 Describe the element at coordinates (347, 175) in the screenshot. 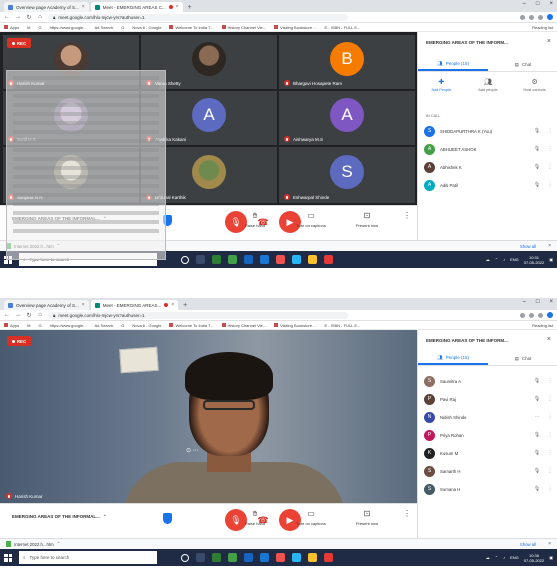

I see `participant-tile: S Eshwarpal Shinde` at that location.